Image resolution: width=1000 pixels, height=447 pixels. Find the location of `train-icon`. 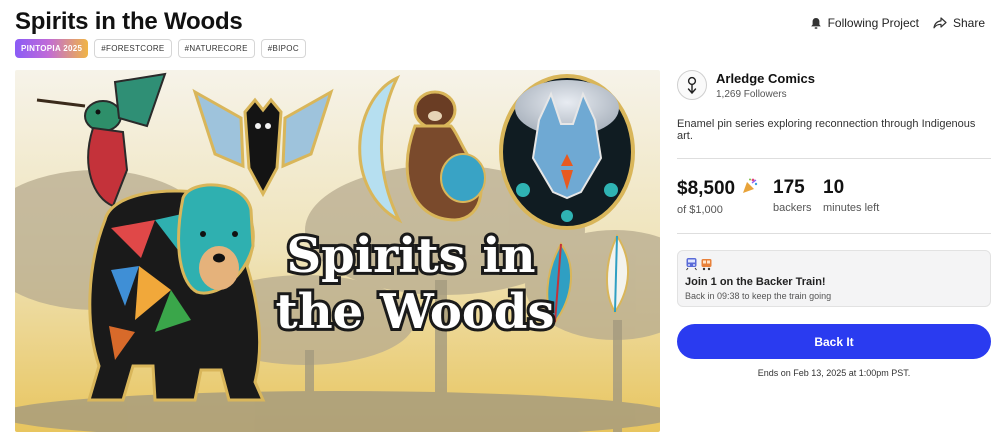

train-icon is located at coordinates (691, 265).